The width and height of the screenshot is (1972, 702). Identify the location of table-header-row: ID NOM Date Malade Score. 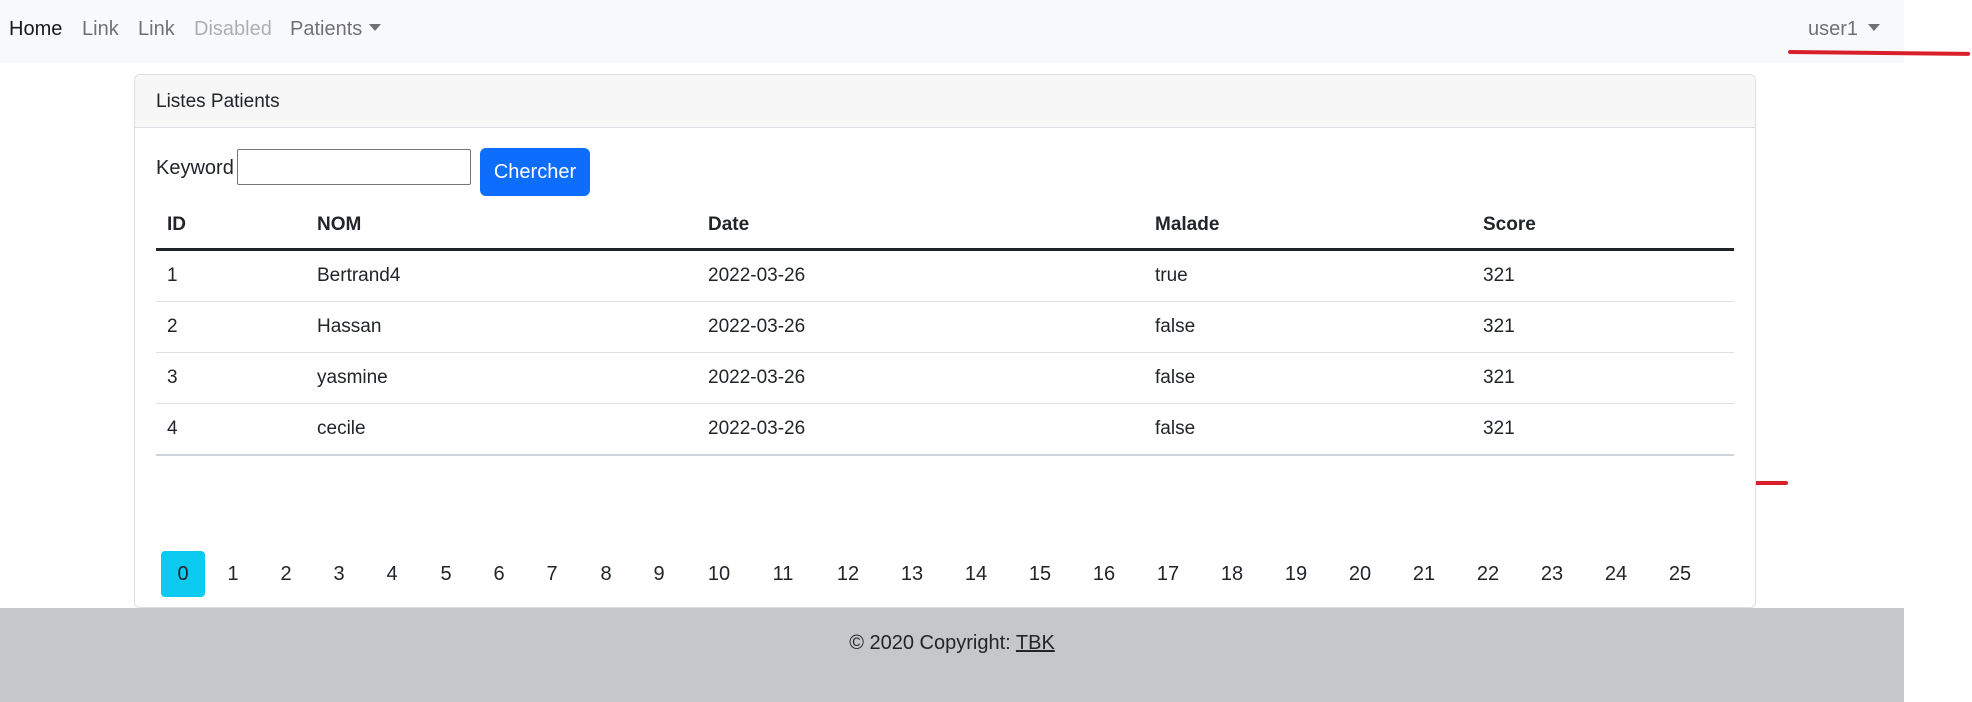
(945, 226).